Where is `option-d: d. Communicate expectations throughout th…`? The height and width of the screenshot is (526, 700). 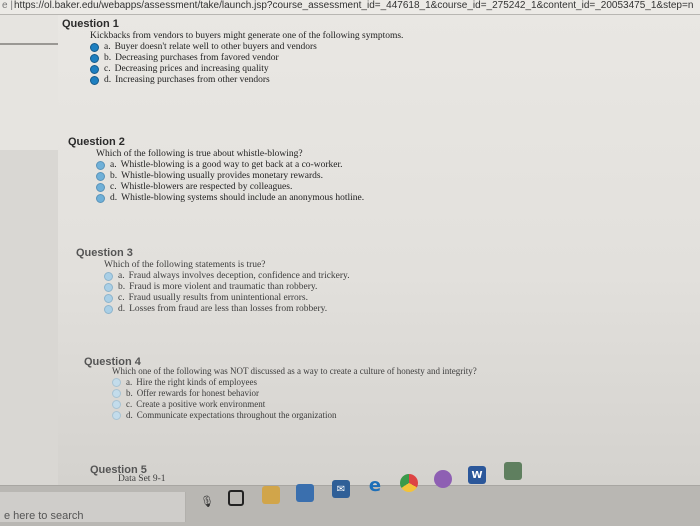
option-d: d. Communicate expectations throughout th… is located at coordinates (294, 415).